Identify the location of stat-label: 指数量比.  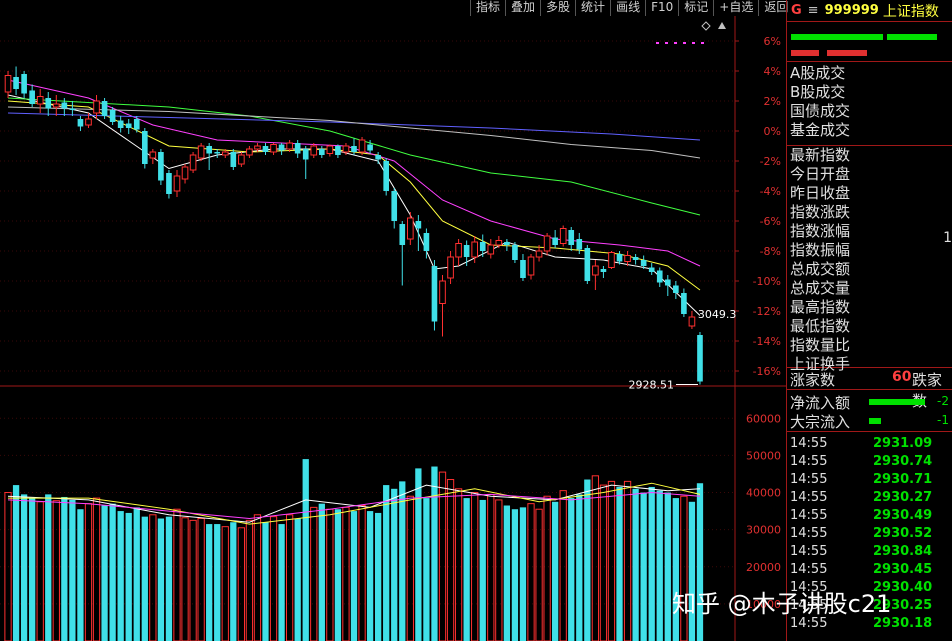
(820, 345).